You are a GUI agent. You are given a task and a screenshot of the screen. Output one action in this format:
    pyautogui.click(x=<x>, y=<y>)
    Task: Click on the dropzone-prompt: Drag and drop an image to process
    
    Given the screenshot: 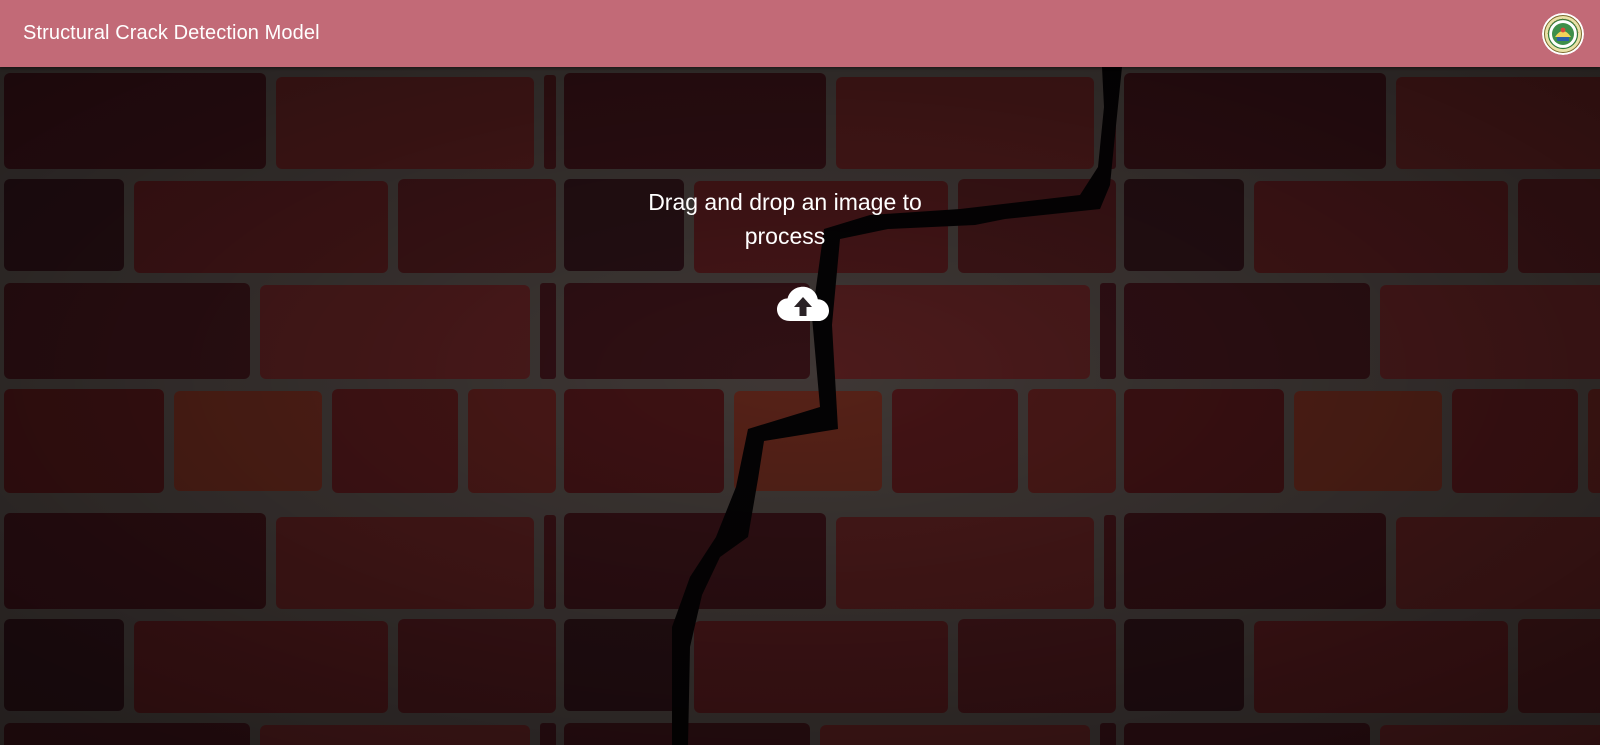 What is the action you would take?
    pyautogui.click(x=785, y=219)
    